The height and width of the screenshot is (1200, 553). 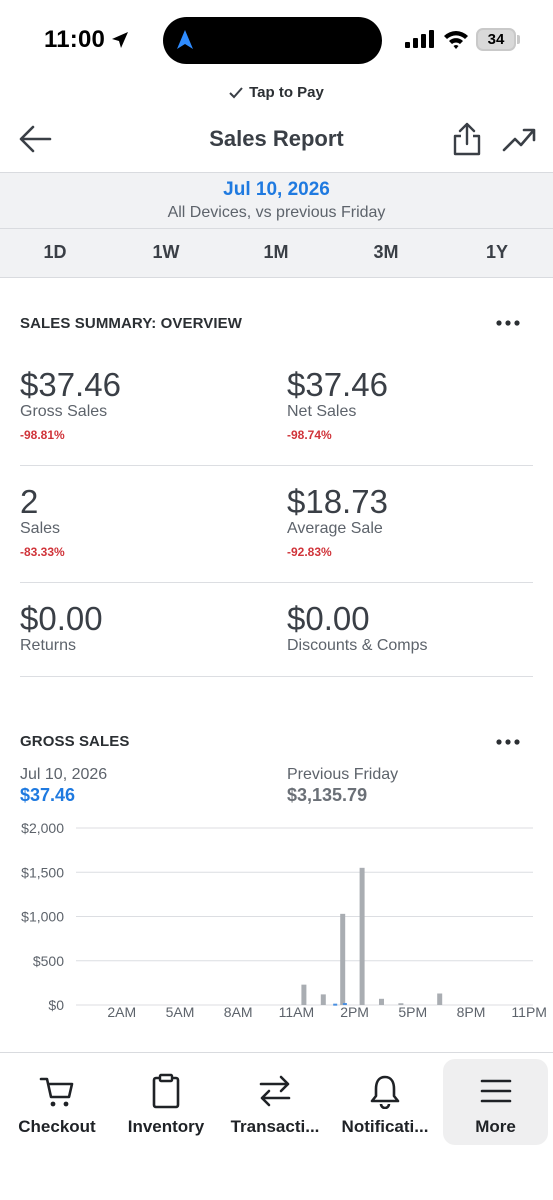 What do you see at coordinates (357, 645) in the screenshot?
I see `metric-label: Discounts & Comps` at bounding box center [357, 645].